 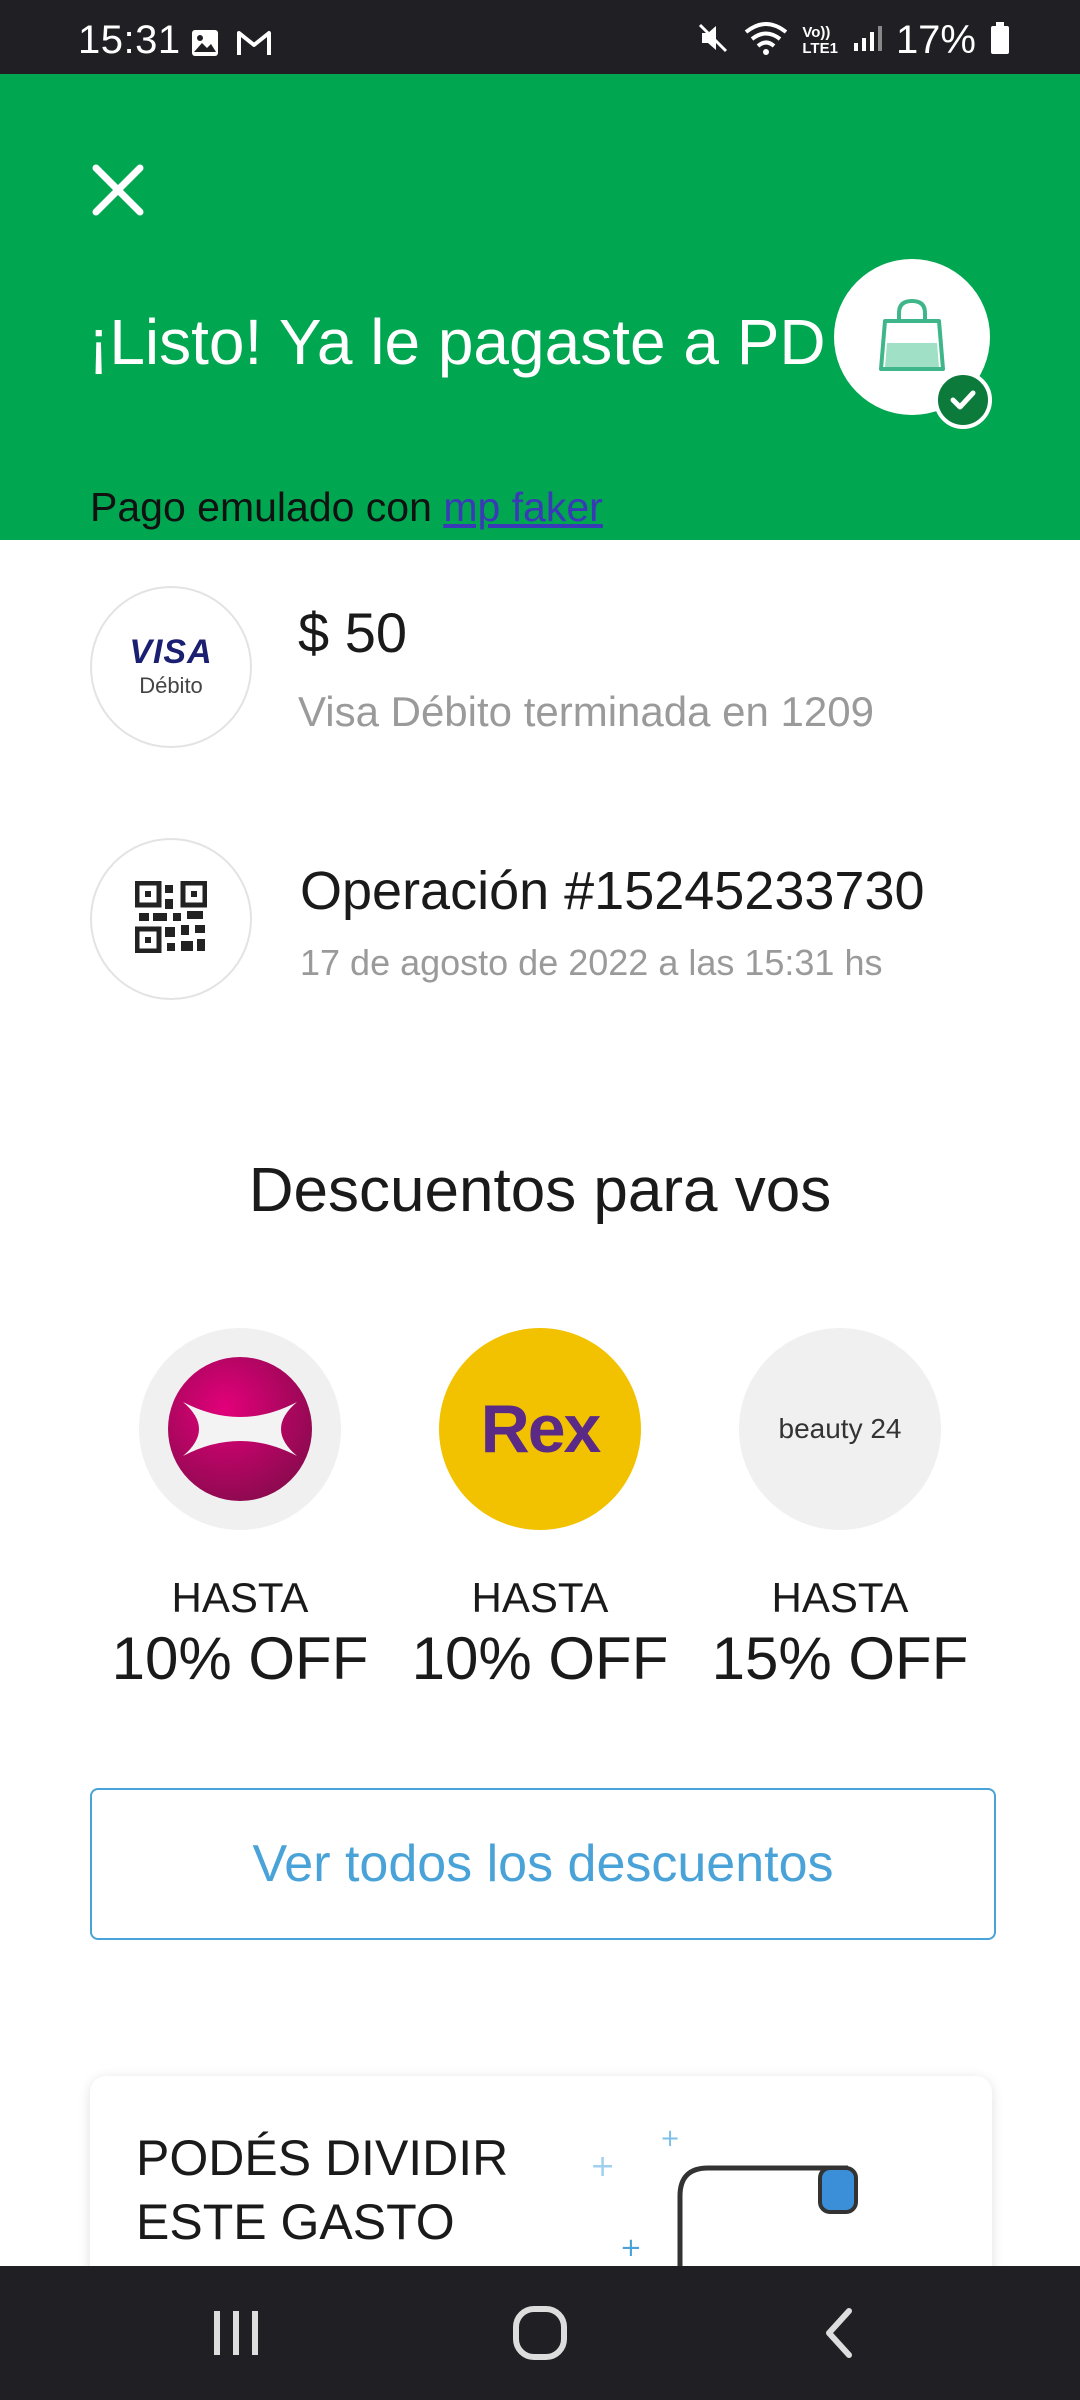 I want to click on card-brand-avatar: VISA Débito, so click(x=171, y=667).